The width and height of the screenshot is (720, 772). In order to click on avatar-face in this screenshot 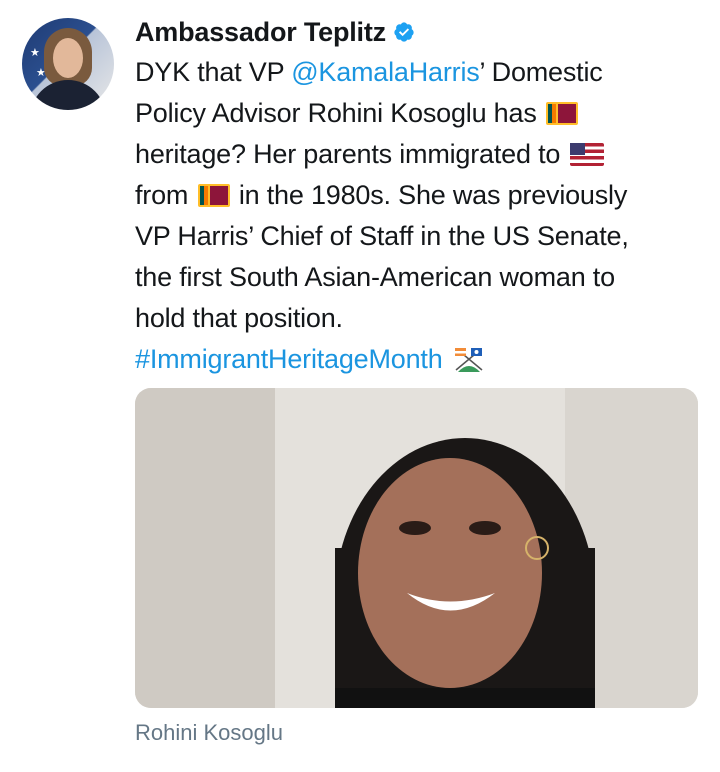, I will do `click(68, 58)`.